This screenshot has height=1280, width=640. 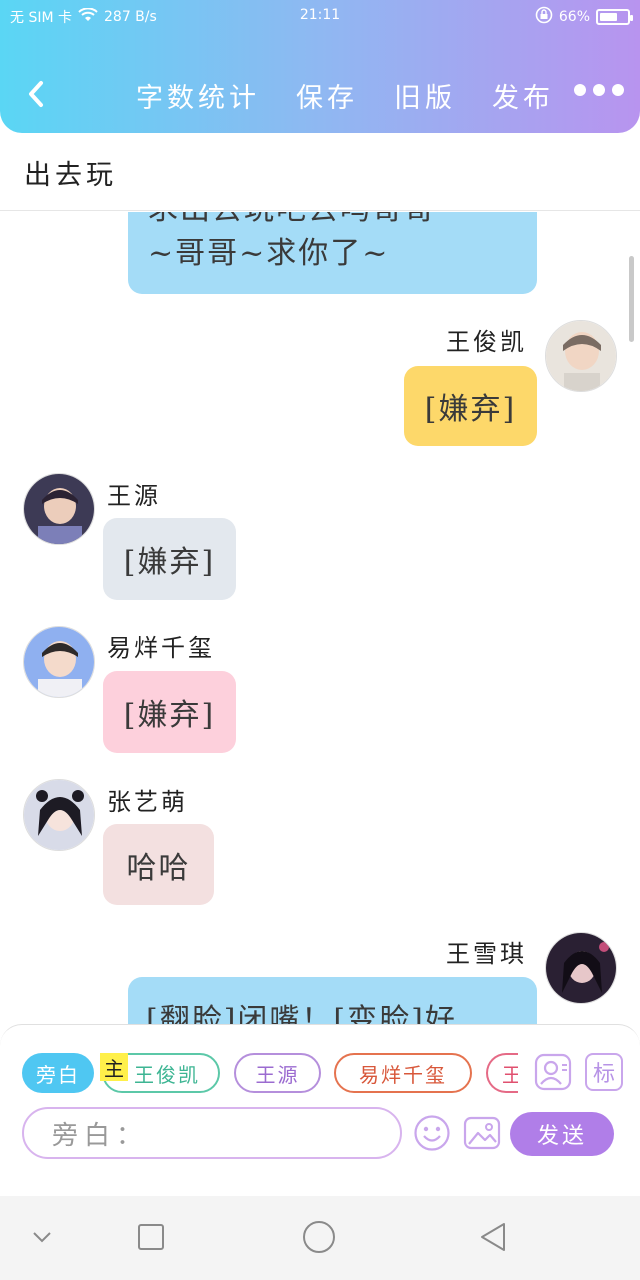 What do you see at coordinates (158, 868) in the screenshot?
I see `message-text: 哈哈` at bounding box center [158, 868].